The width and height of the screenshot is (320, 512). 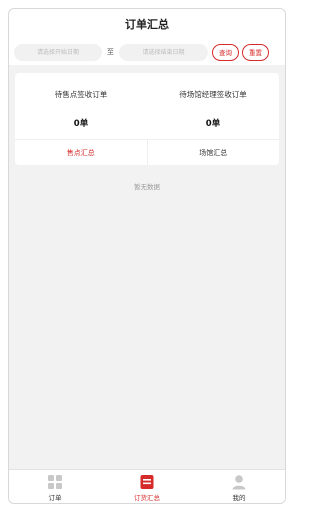 I want to click on tab-venue-summary: 场馆汇总, so click(x=213, y=152).